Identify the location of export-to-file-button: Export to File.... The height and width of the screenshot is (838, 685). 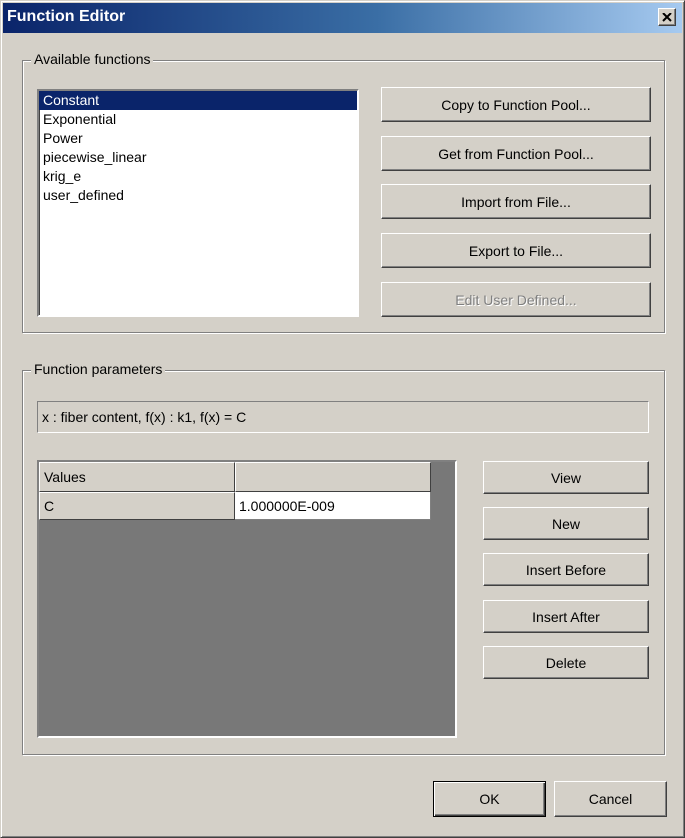
(516, 250).